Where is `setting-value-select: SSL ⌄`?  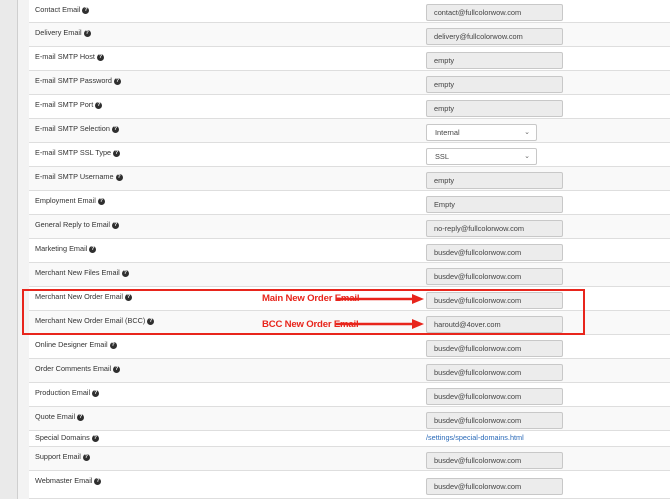
setting-value-select: SSL ⌄ is located at coordinates (481, 156).